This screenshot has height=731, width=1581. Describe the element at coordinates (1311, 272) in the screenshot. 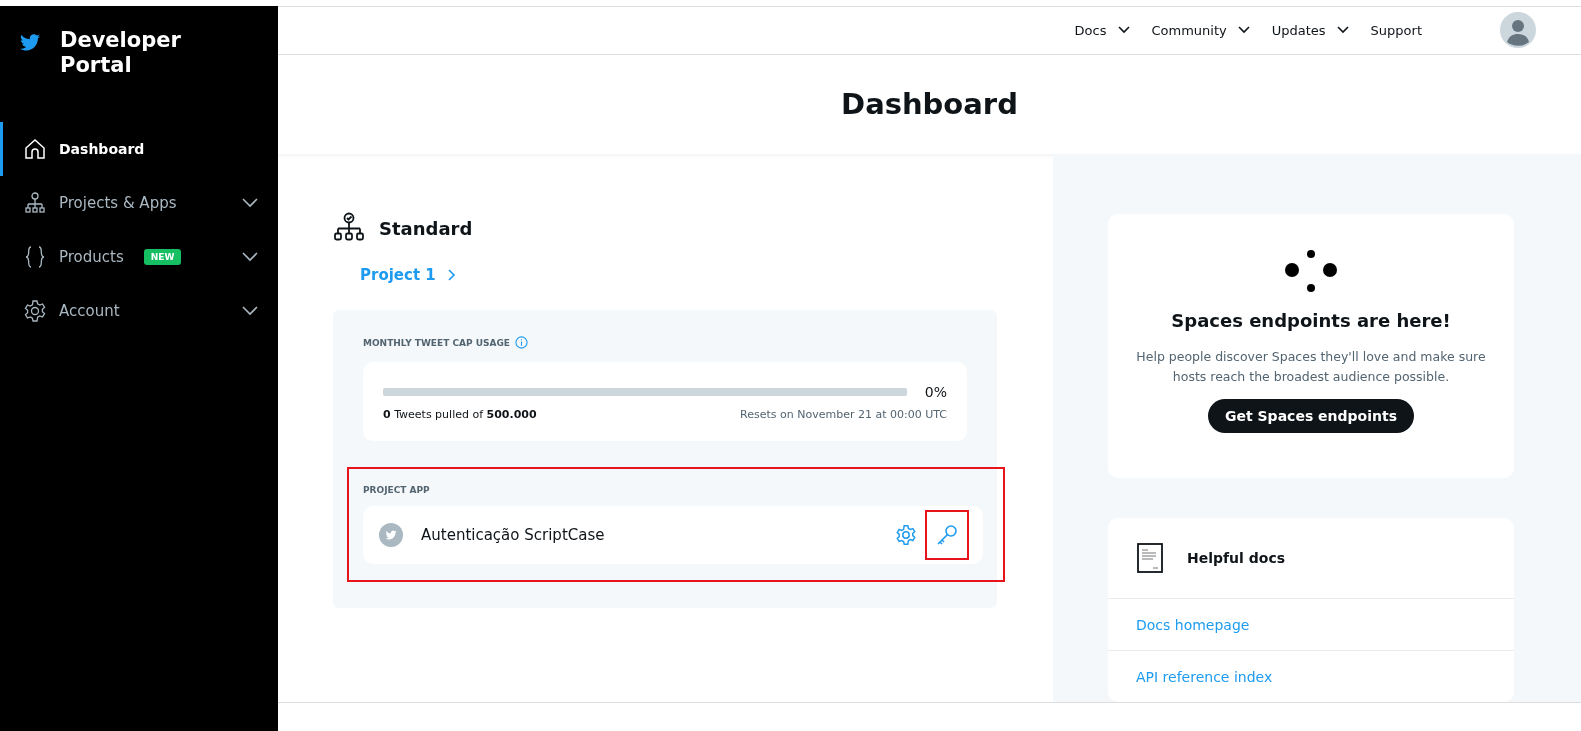

I see `dots-icon` at that location.